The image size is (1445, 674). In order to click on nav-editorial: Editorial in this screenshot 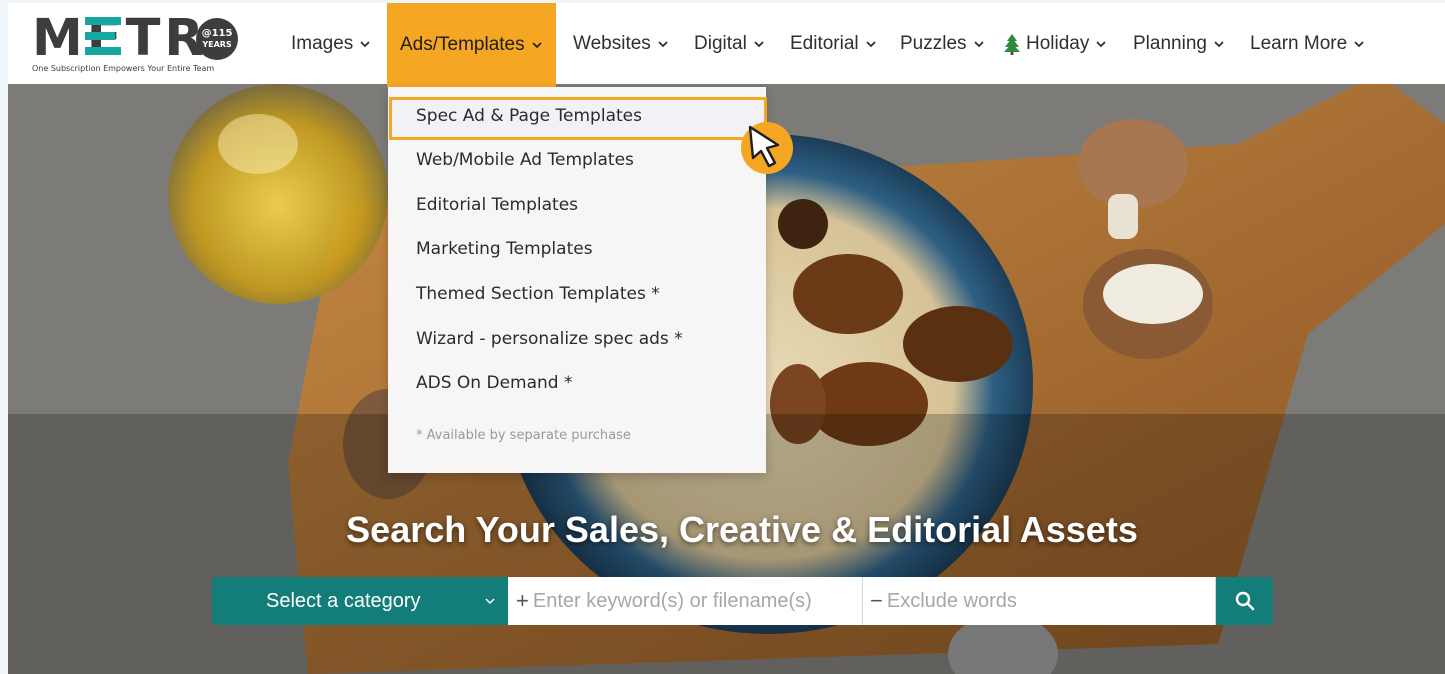, I will do `click(833, 43)`.